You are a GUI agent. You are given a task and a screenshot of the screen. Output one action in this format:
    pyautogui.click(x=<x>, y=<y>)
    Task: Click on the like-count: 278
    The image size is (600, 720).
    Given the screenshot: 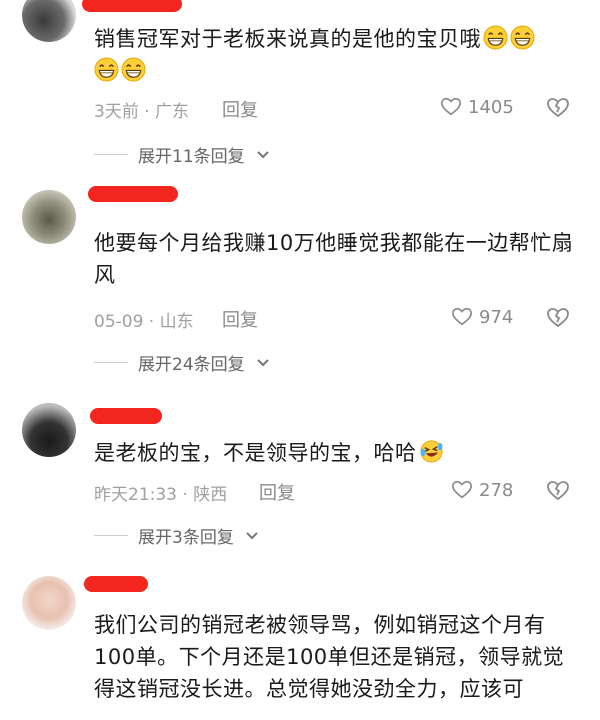 What is the action you would take?
    pyautogui.click(x=496, y=490)
    